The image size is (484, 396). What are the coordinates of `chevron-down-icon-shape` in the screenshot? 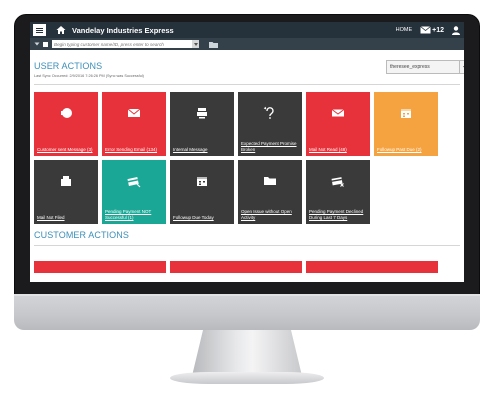 It's located at (463, 66).